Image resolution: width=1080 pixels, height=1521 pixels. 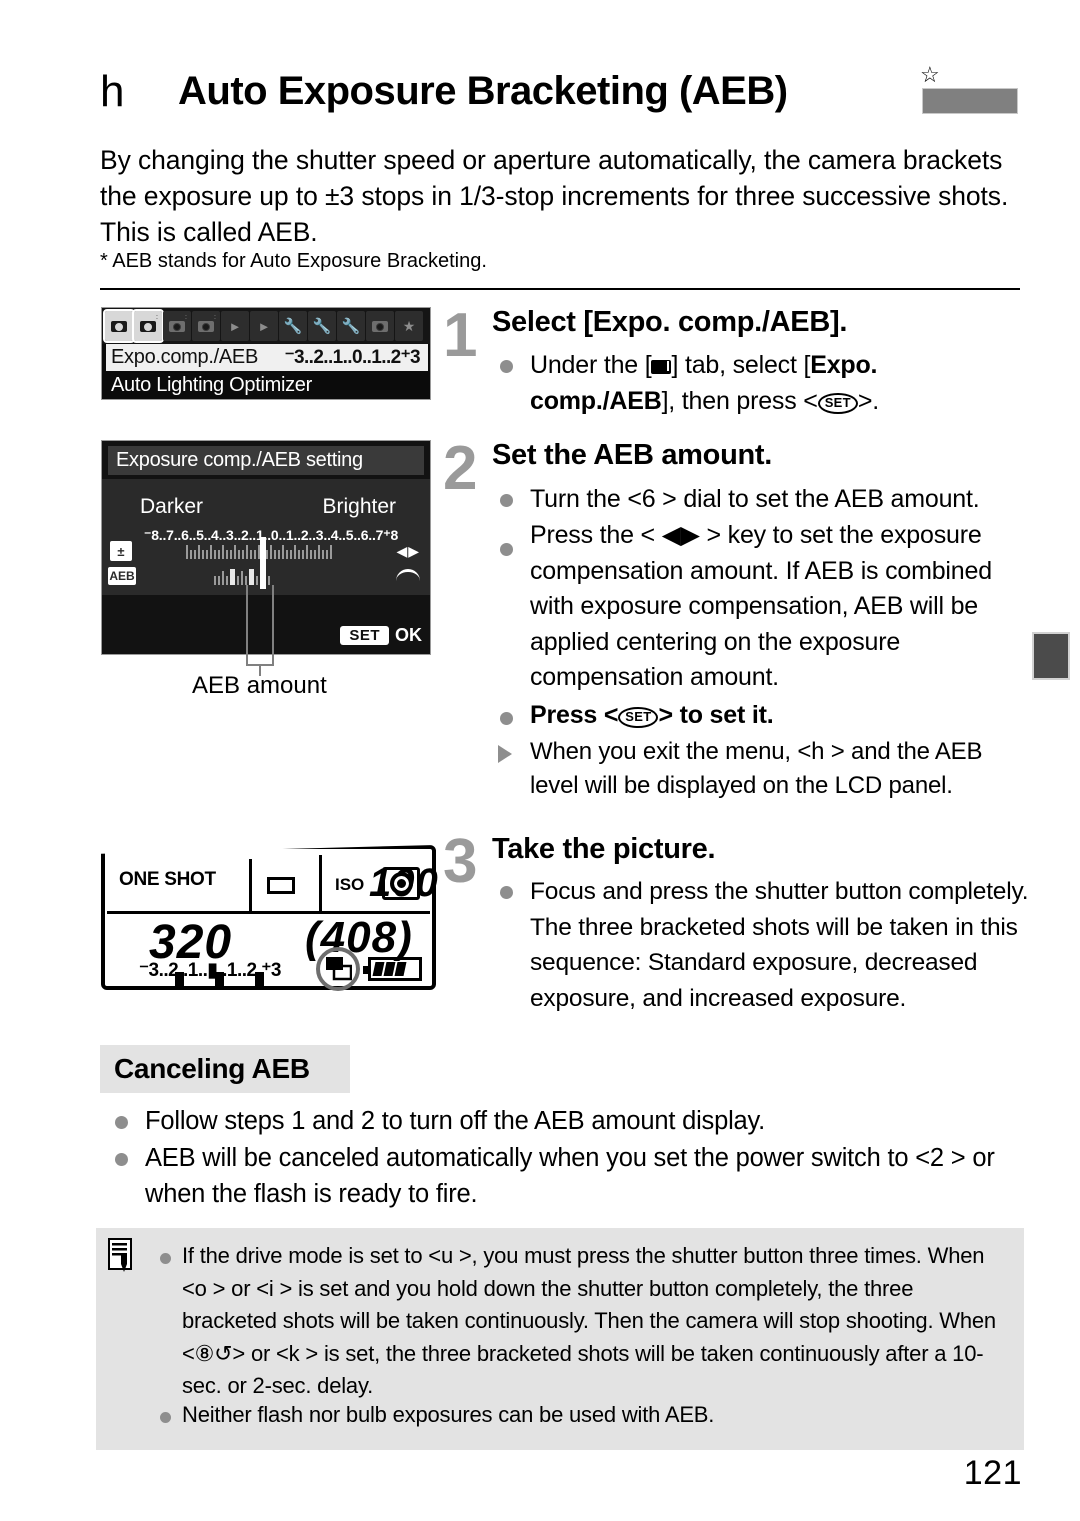 I want to click on canceling-aeb-heading: Canceling AEB, so click(x=225, y=1069).